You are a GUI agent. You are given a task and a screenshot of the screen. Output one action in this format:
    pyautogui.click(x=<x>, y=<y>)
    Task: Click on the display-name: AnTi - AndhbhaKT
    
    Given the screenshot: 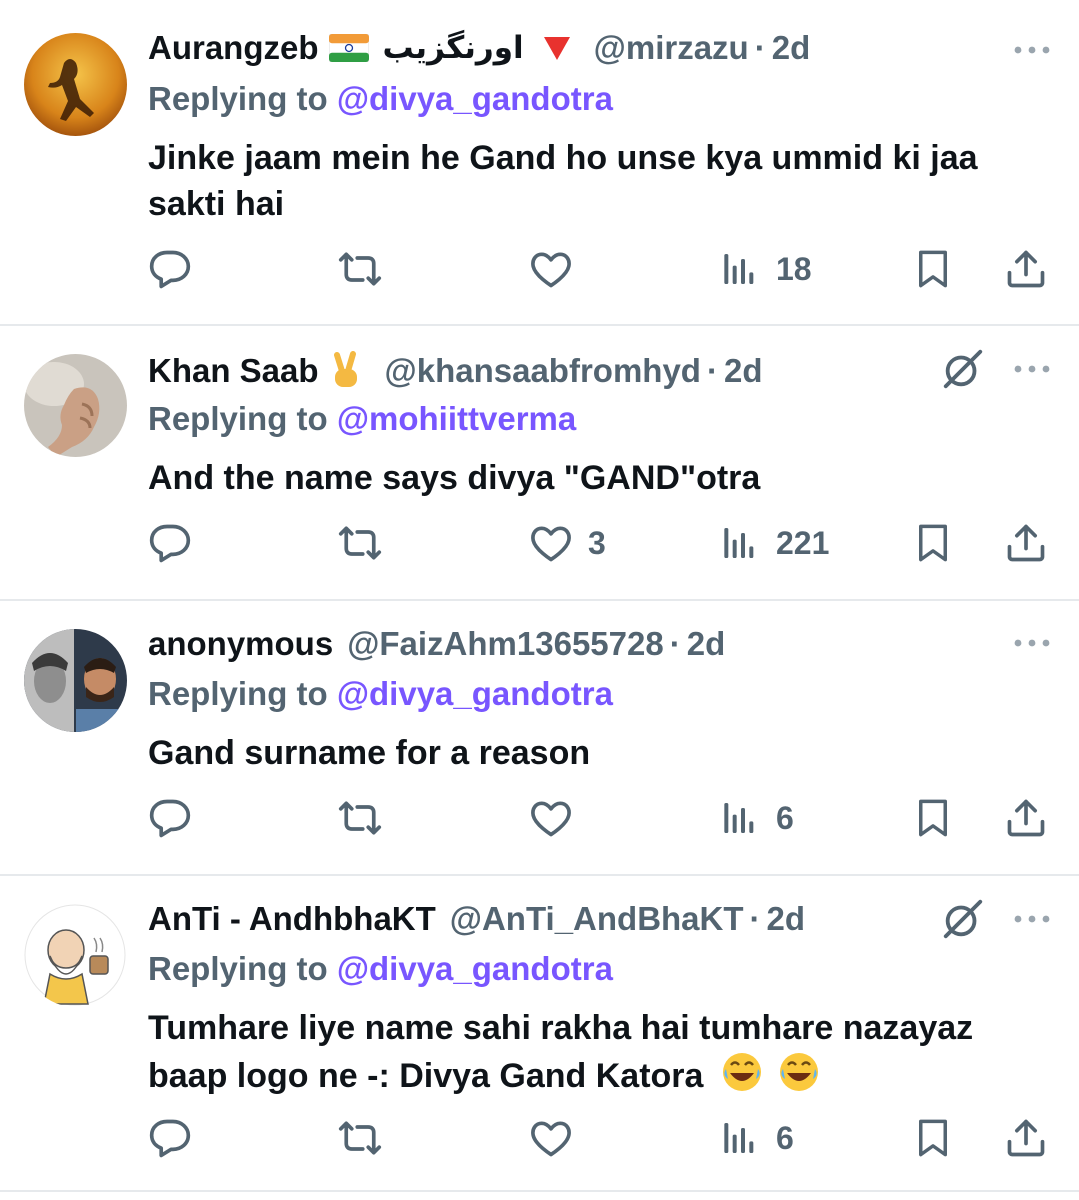 What is the action you would take?
    pyautogui.click(x=292, y=919)
    